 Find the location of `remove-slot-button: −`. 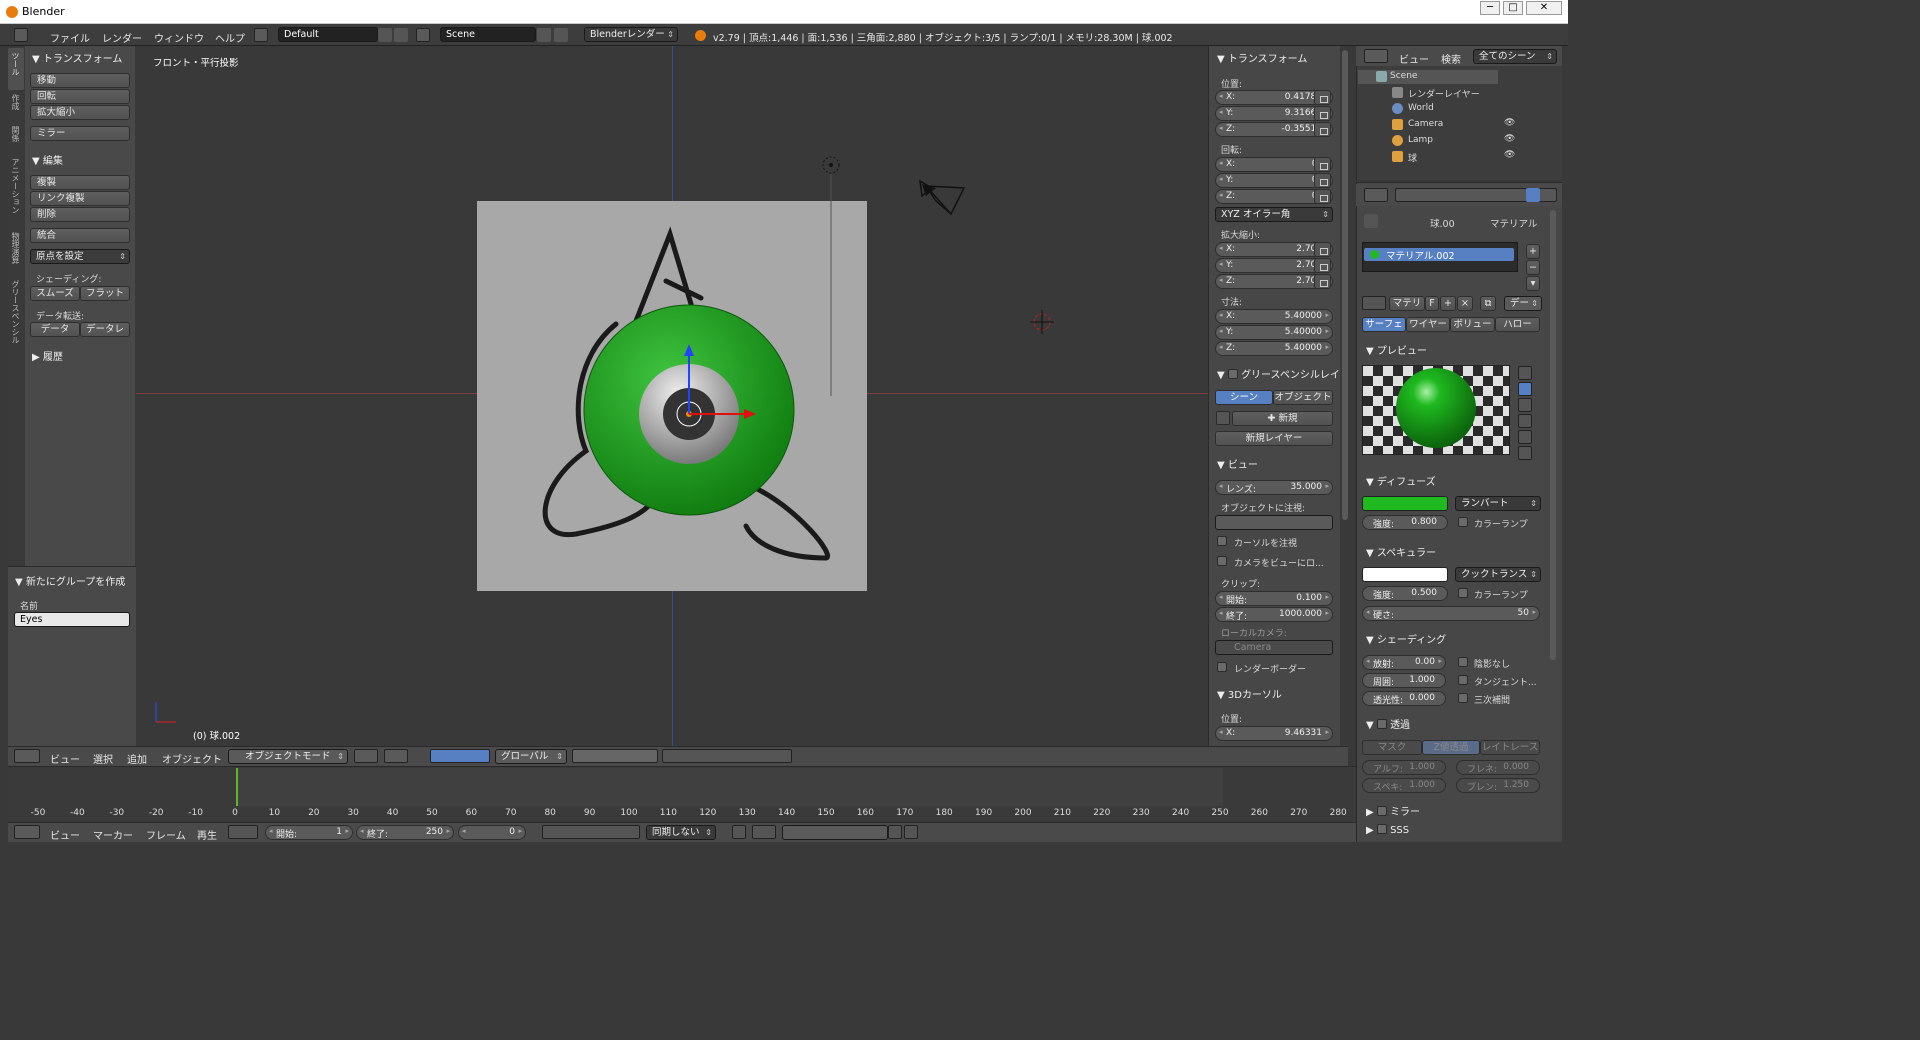

remove-slot-button: − is located at coordinates (1533, 267).